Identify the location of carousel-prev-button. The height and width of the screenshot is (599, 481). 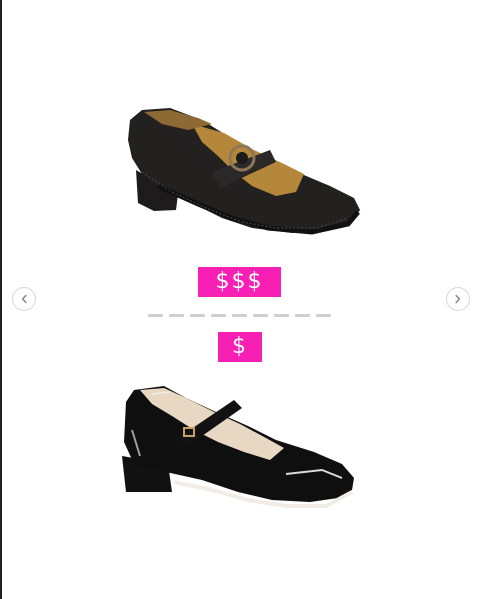
(24, 299).